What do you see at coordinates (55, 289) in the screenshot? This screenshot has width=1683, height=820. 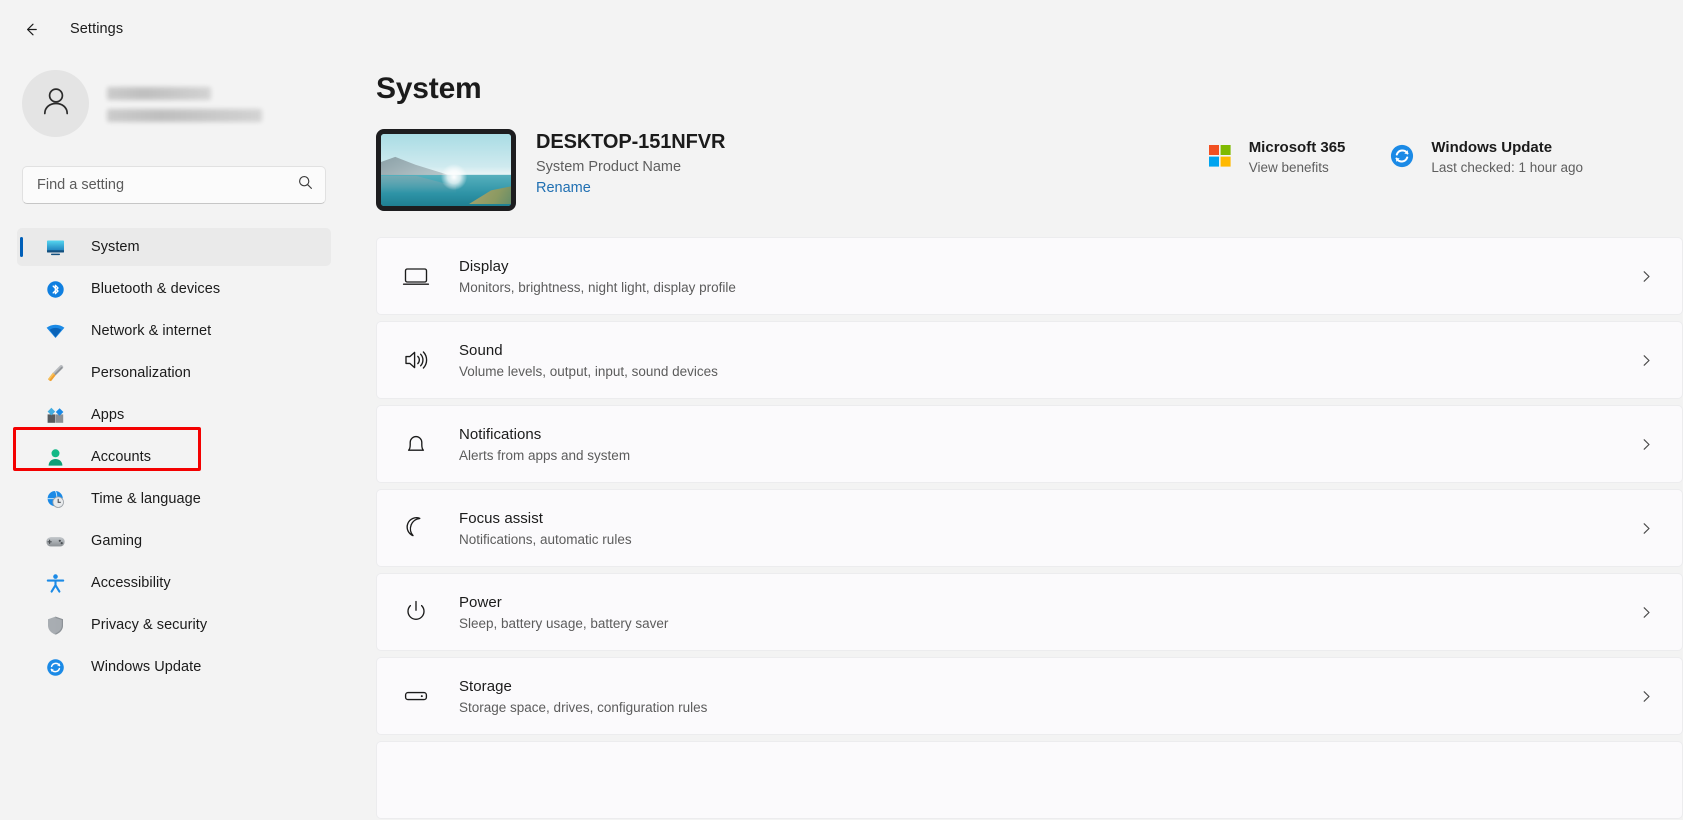 I see `bluetooth-icon` at bounding box center [55, 289].